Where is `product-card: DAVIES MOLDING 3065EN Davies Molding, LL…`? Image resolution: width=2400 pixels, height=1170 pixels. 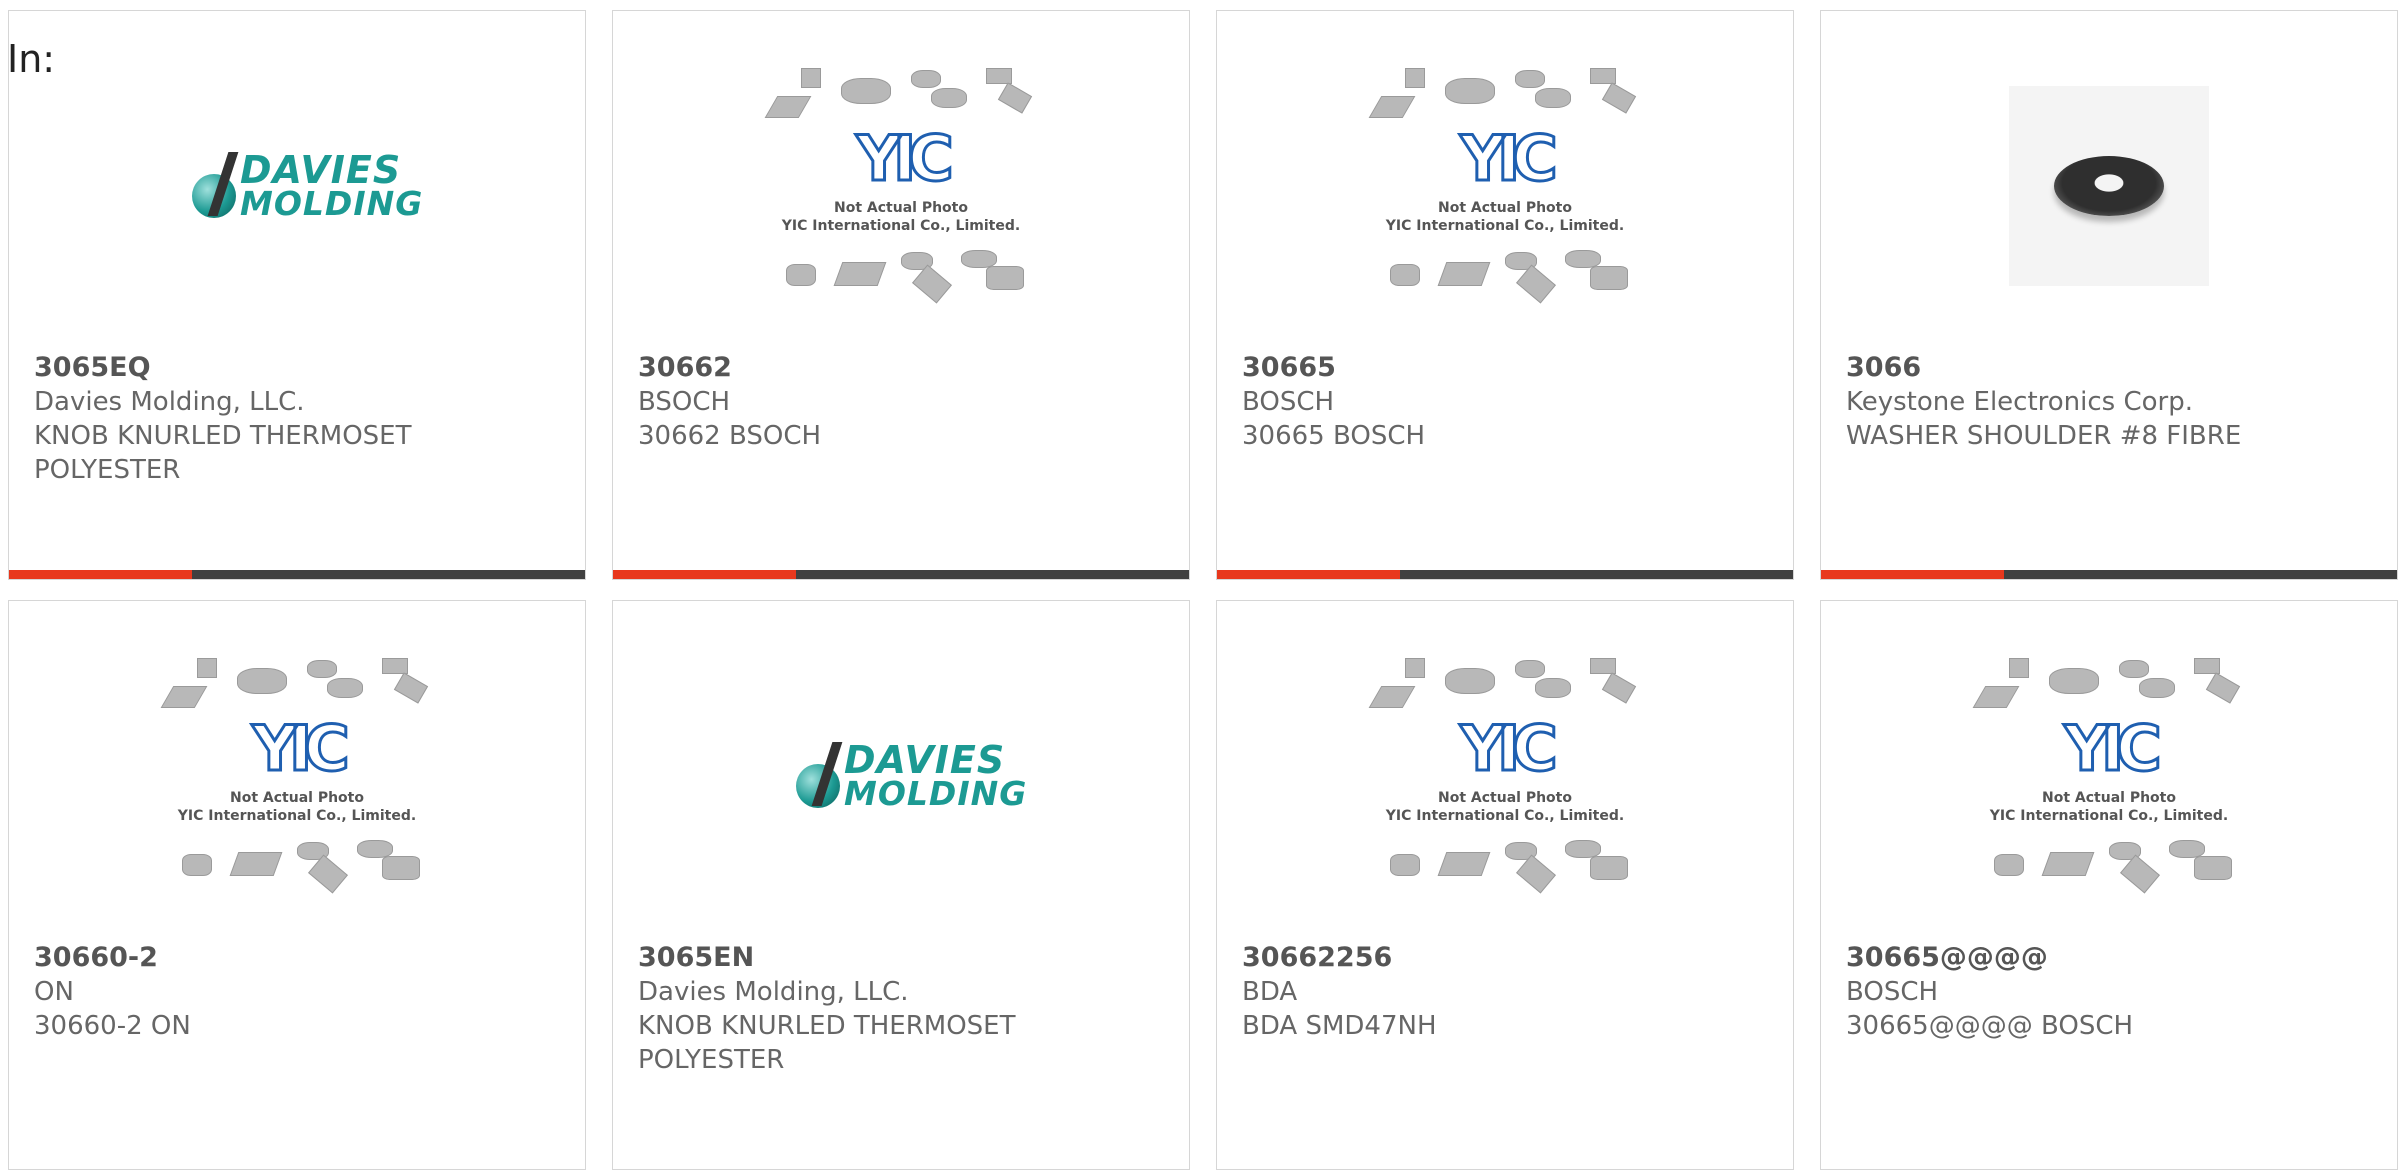
product-card: DAVIES MOLDING 3065EN Davies Molding, LL… is located at coordinates (901, 885).